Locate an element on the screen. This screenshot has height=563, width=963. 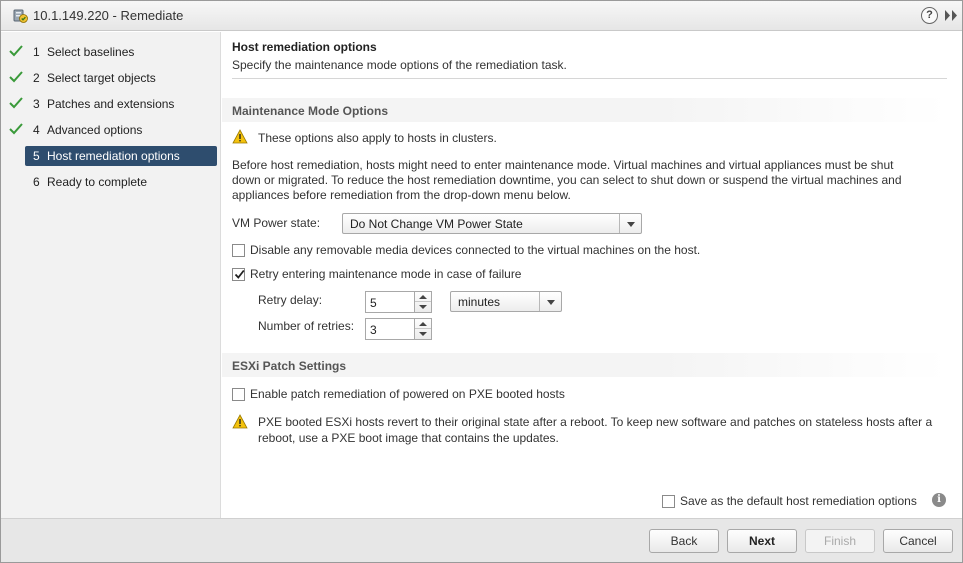
disable-media-checkbox is located at coordinates (238, 250).